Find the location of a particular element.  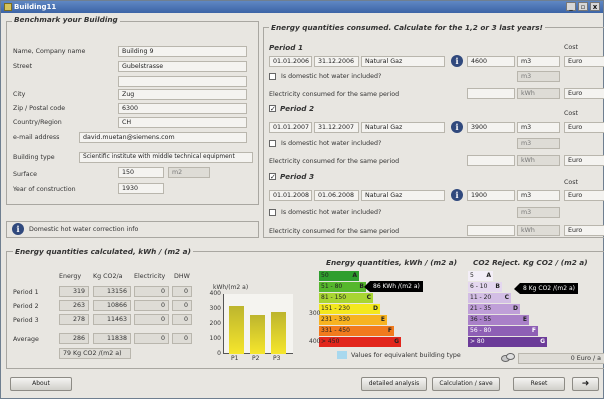

co2-band-range: 6 - 10 is located at coordinates (479, 286).